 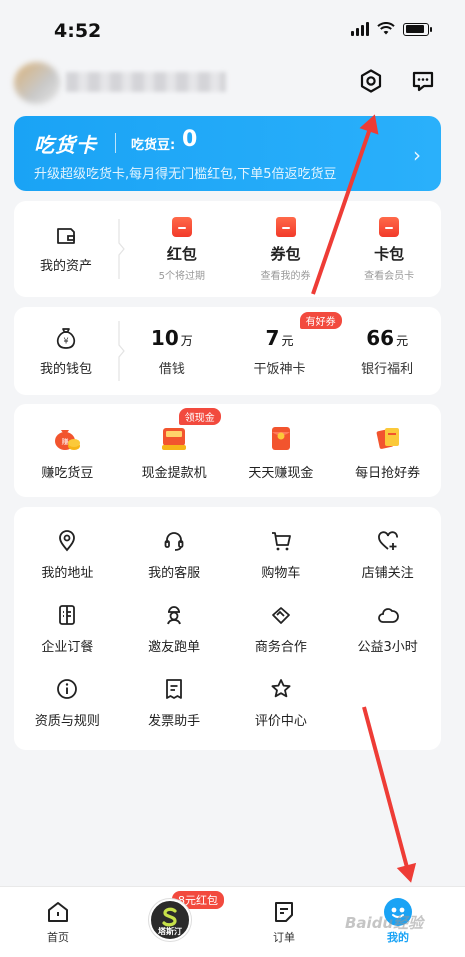 What do you see at coordinates (199, 416) in the screenshot?
I see `get-cash-tag: 领现金` at bounding box center [199, 416].